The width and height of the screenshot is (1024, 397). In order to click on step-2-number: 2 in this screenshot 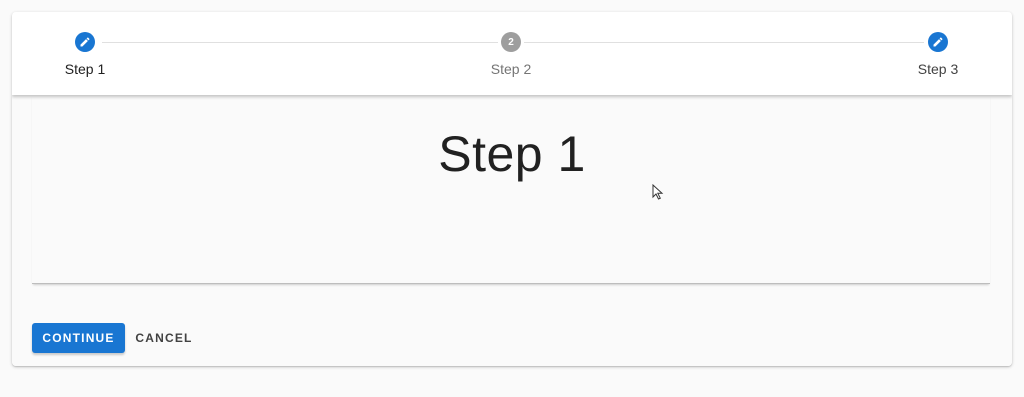, I will do `click(511, 42)`.